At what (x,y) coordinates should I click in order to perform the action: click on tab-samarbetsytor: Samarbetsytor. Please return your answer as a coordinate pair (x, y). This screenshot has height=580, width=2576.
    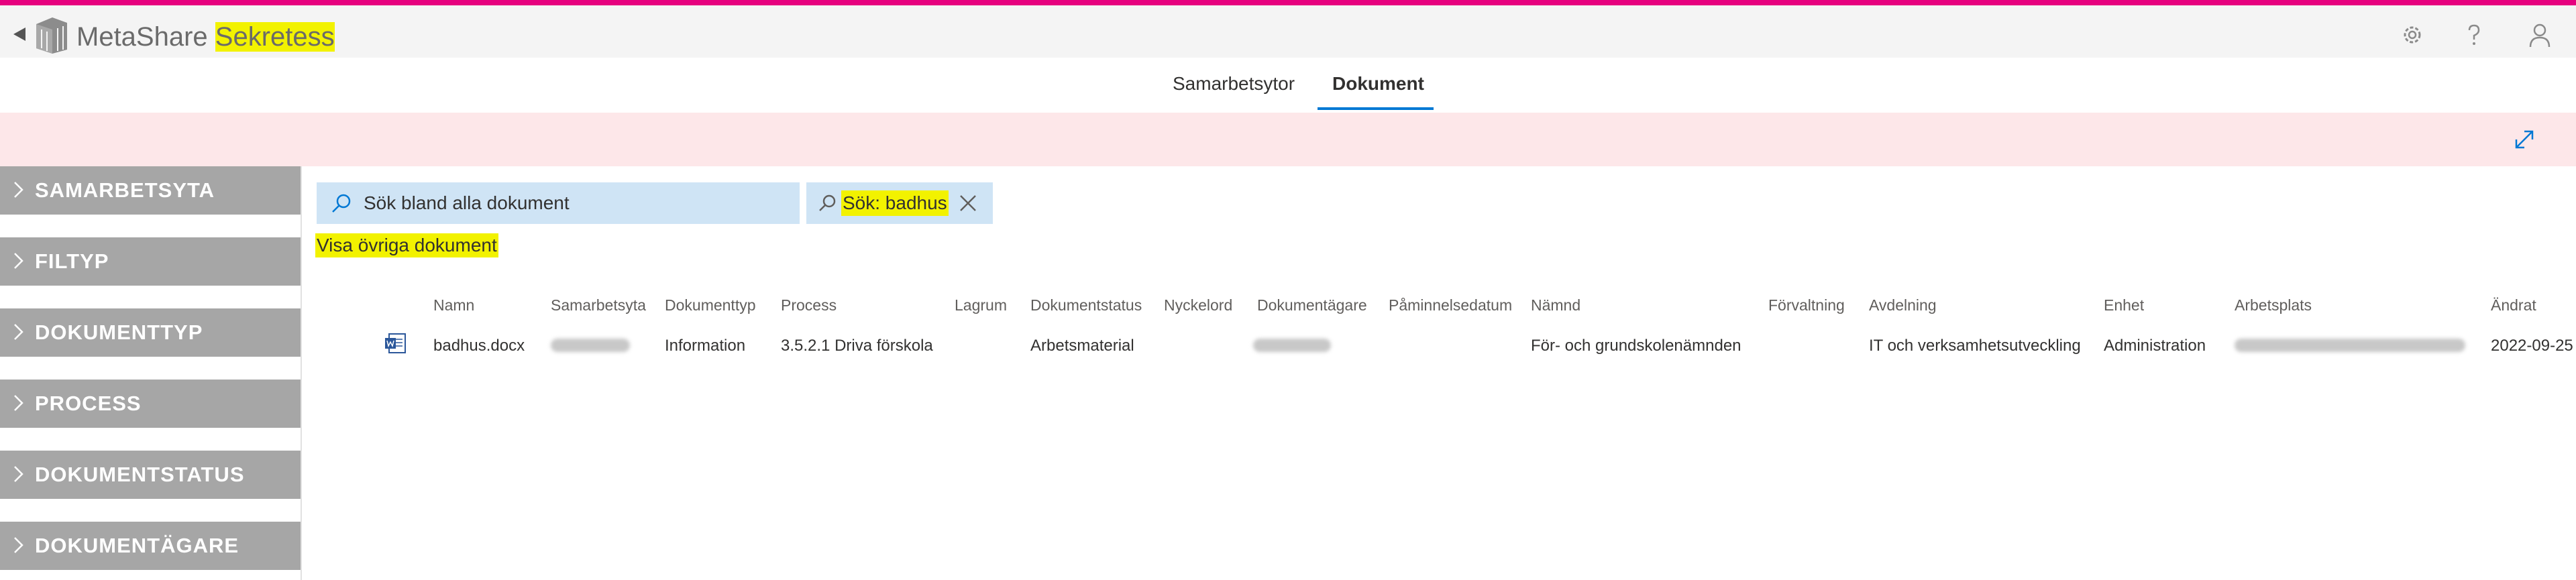
    Looking at the image, I should click on (1234, 83).